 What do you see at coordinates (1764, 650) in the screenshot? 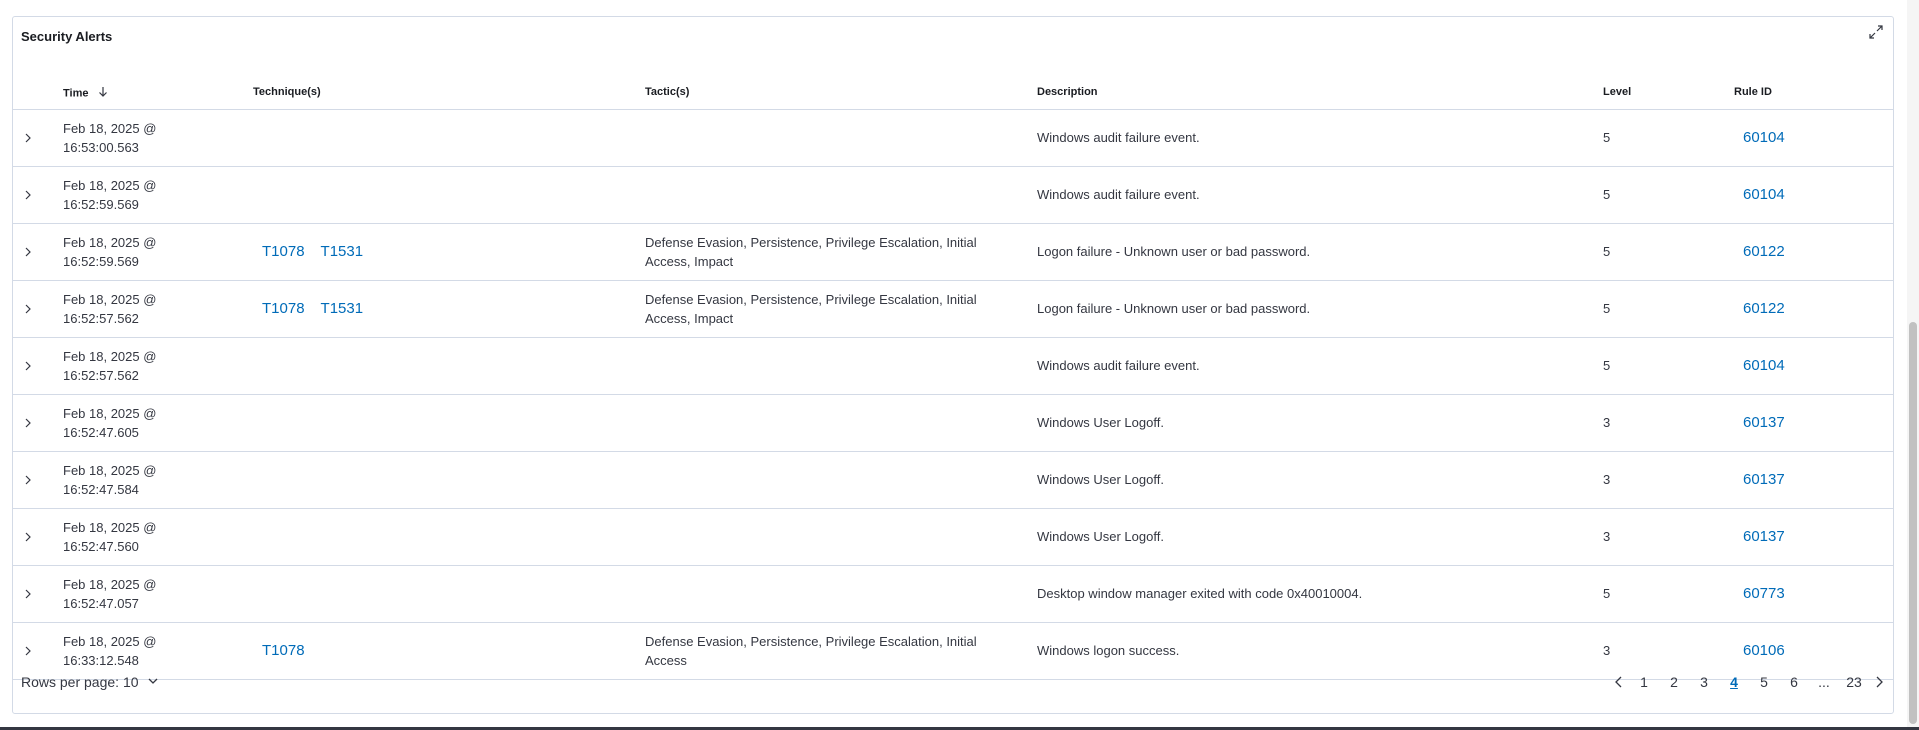
I see `rule-id-link: 60106` at bounding box center [1764, 650].